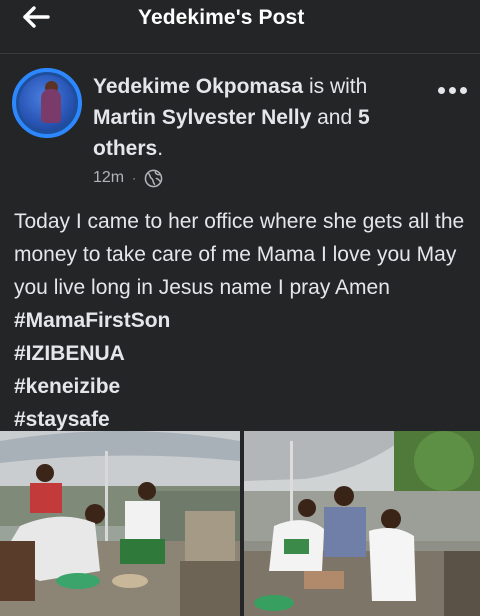 The width and height of the screenshot is (480, 616). I want to click on period: ., so click(160, 148).